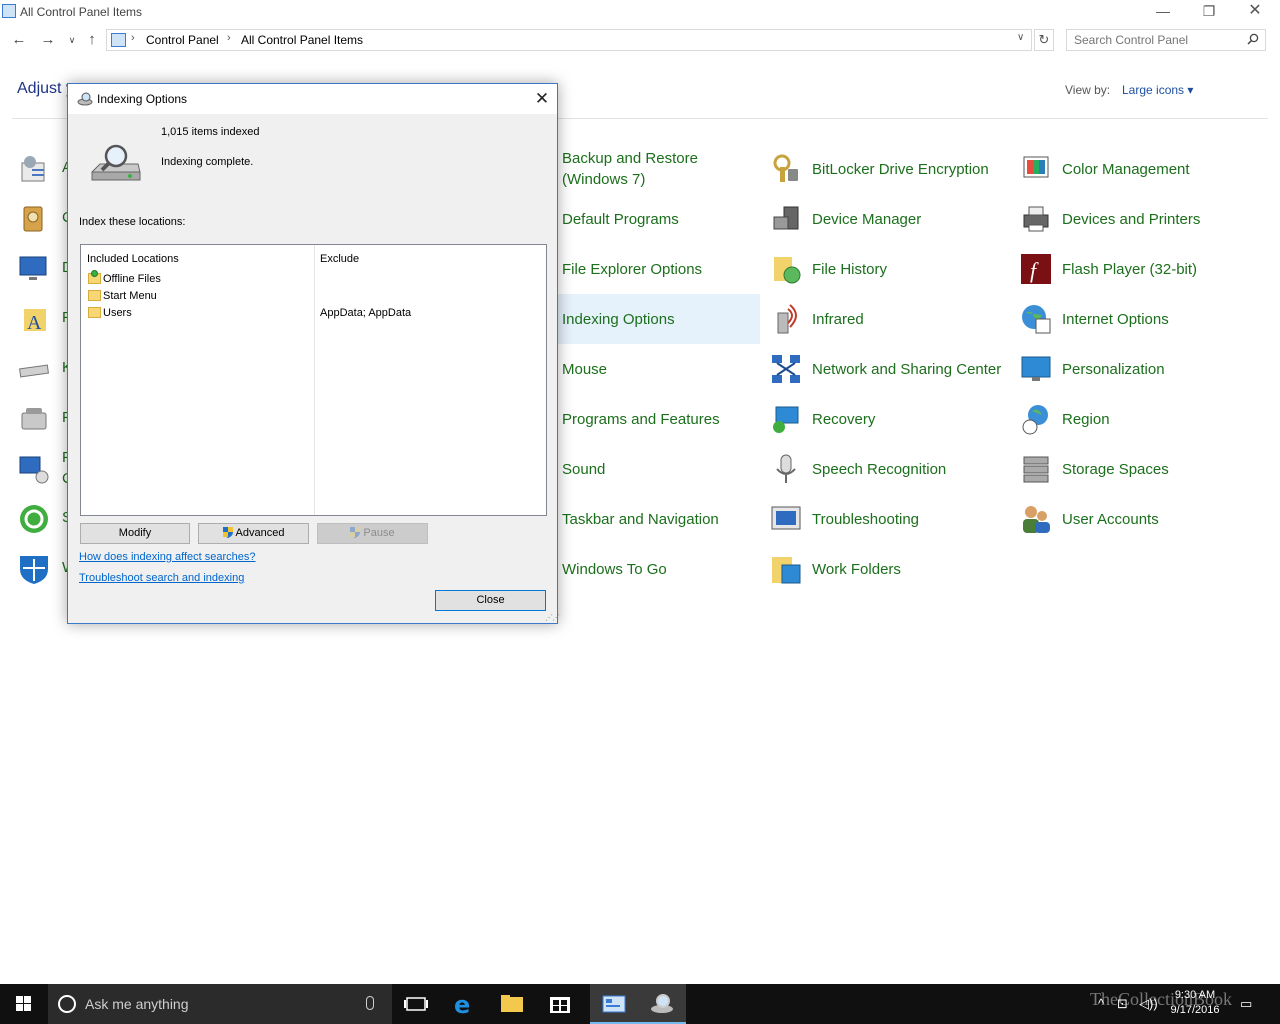 The width and height of the screenshot is (1280, 1024). I want to click on phone-modem-icon, so click(34, 419).